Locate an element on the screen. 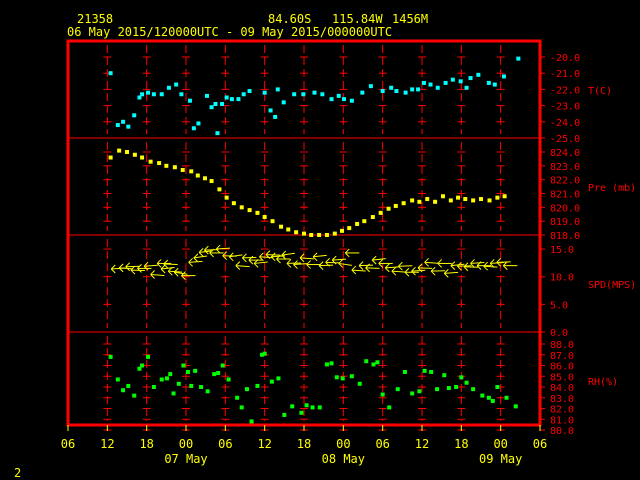  y-tick-label: 819.0 is located at coordinates (565, 222).